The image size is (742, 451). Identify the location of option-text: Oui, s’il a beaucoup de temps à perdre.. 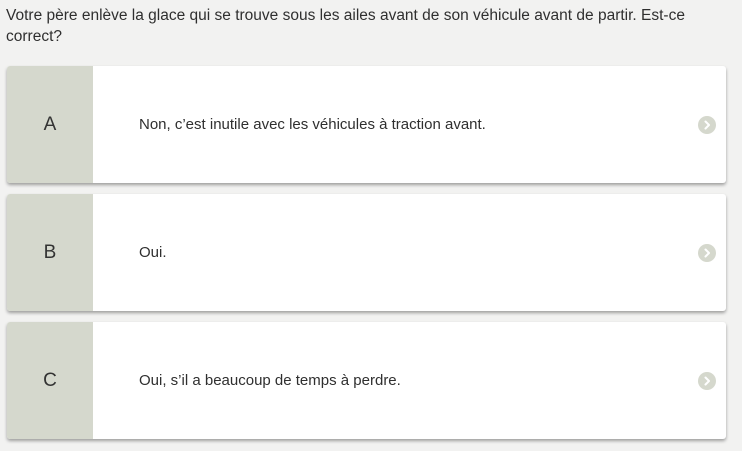
(270, 380).